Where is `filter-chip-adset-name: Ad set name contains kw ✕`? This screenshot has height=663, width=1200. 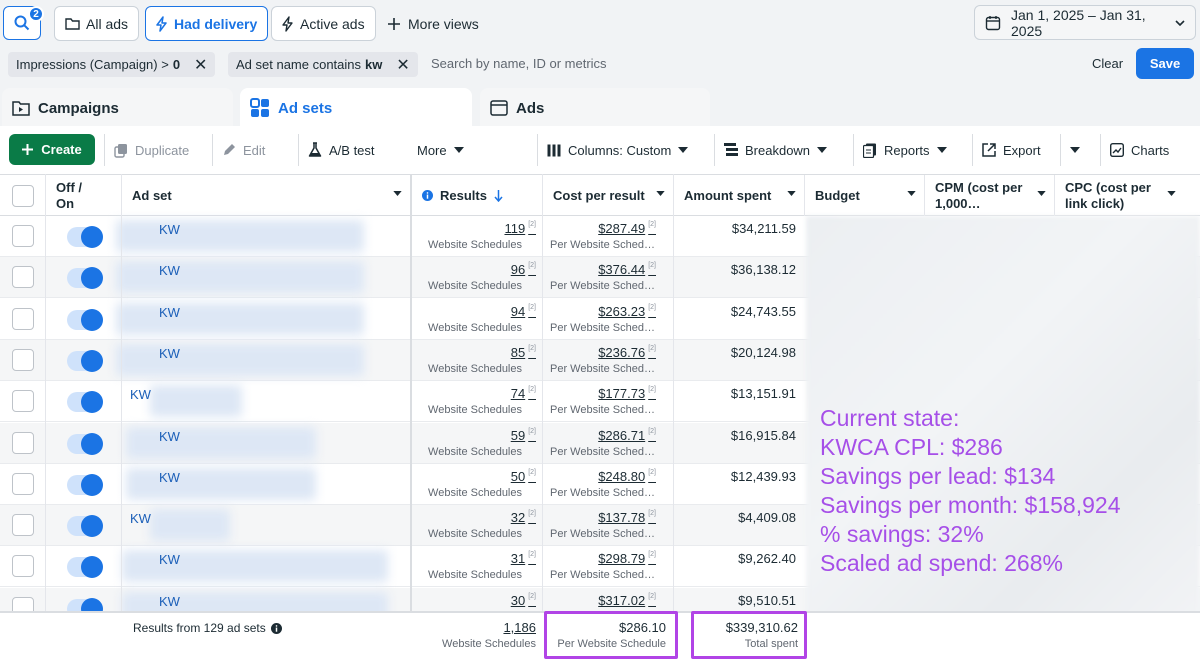 filter-chip-adset-name: Ad set name contains kw ✕ is located at coordinates (323, 64).